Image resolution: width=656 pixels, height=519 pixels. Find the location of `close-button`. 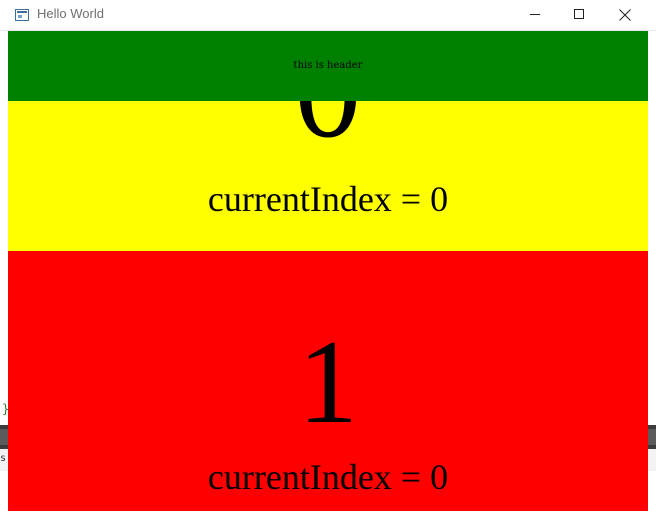

close-button is located at coordinates (625, 15).